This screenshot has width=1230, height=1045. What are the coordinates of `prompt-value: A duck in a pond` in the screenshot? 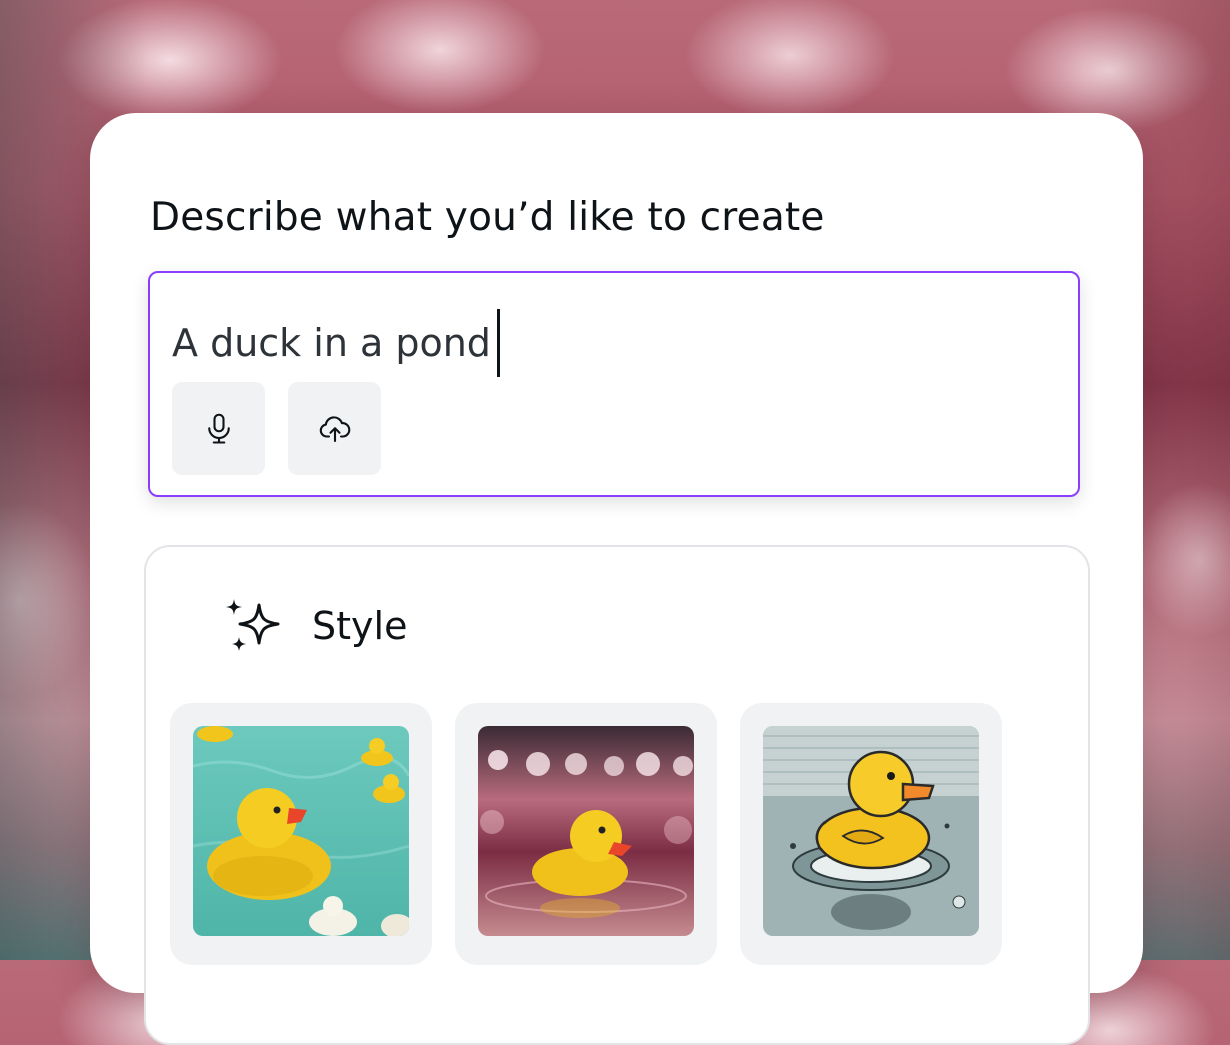 It's located at (331, 343).